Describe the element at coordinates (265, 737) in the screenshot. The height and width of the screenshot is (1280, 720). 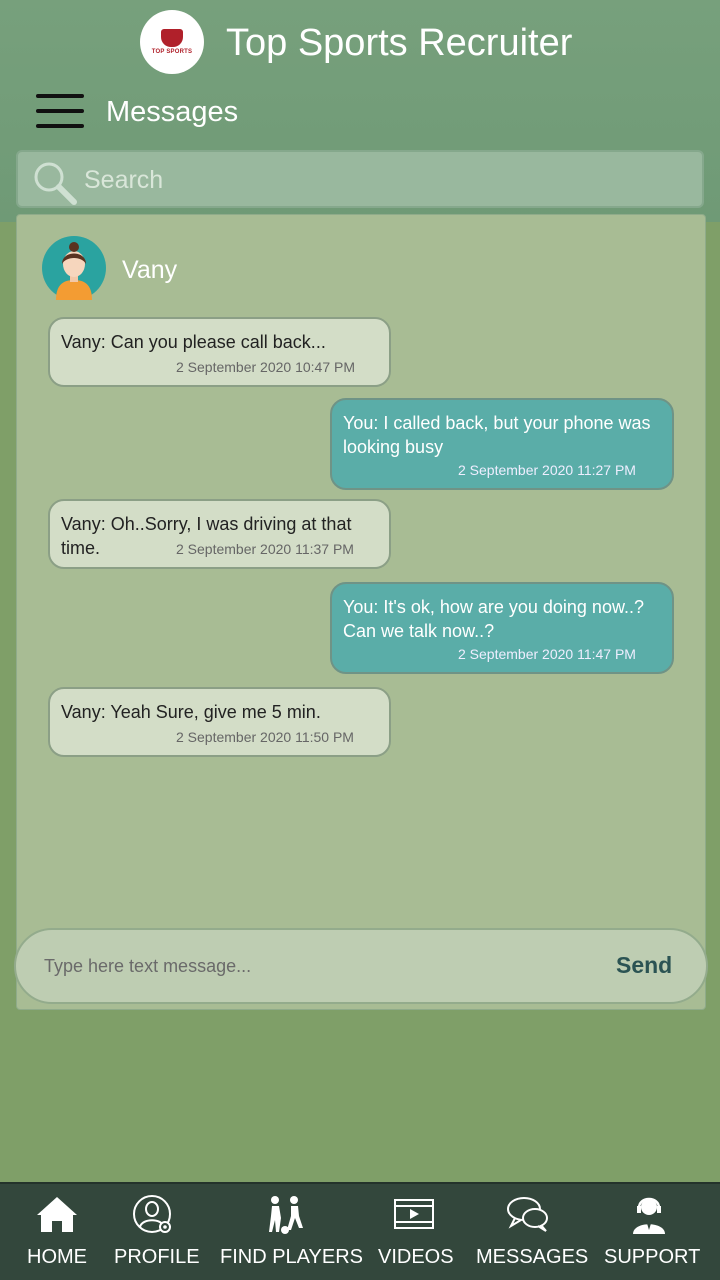
I see `message-time: 2 September 2020 11:50 PM` at that location.